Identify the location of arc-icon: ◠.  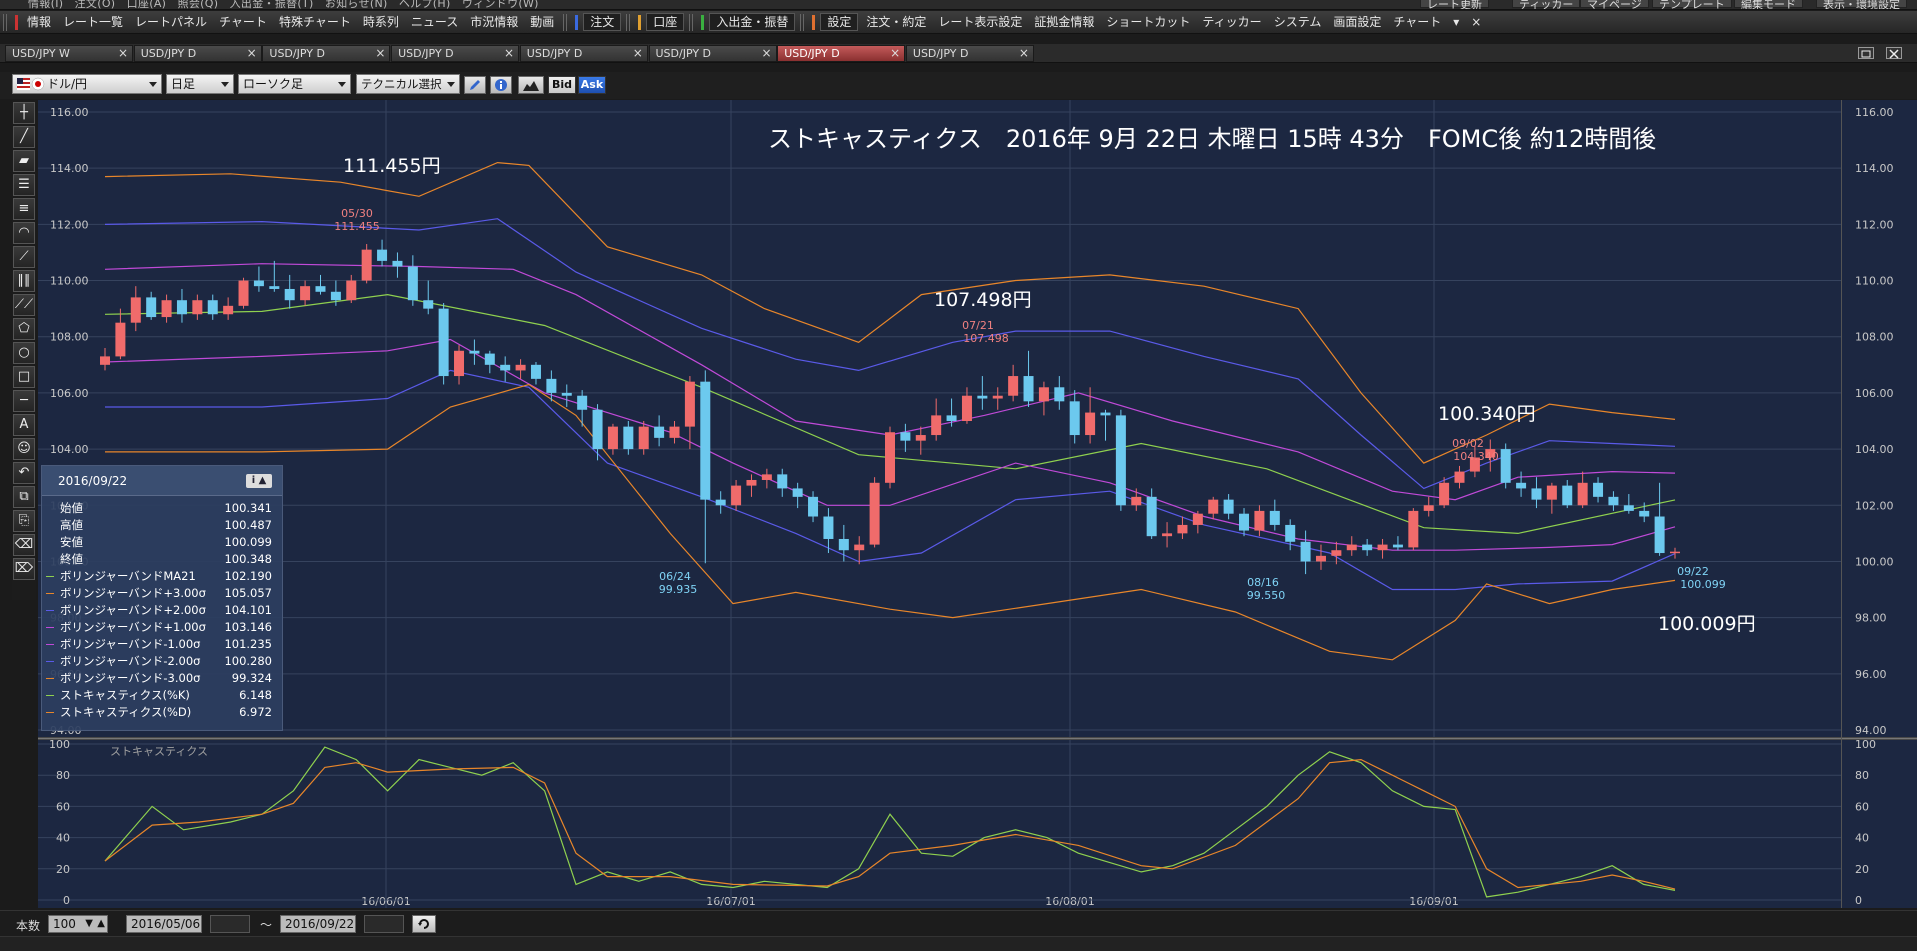
(24, 233).